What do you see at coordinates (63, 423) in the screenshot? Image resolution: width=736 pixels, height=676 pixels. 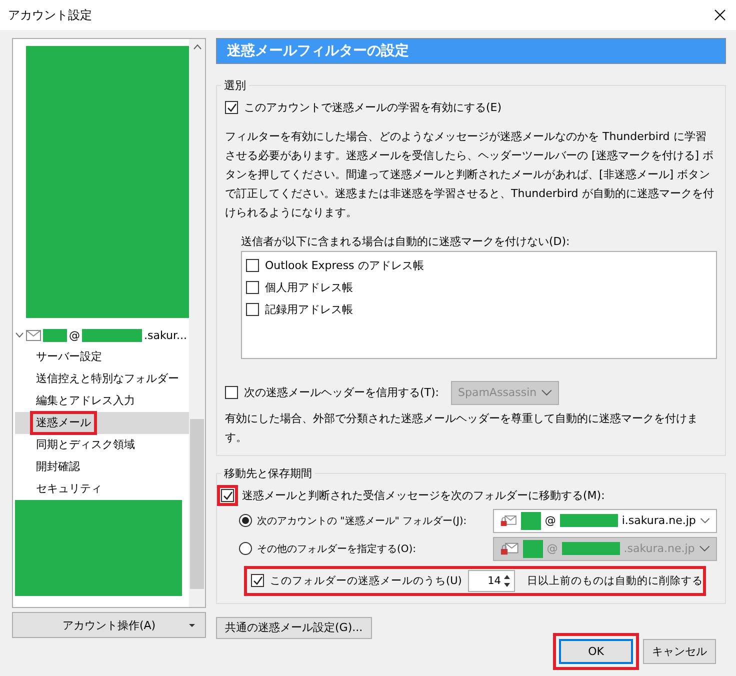 I see `tree-item-label: 迷惑メール` at bounding box center [63, 423].